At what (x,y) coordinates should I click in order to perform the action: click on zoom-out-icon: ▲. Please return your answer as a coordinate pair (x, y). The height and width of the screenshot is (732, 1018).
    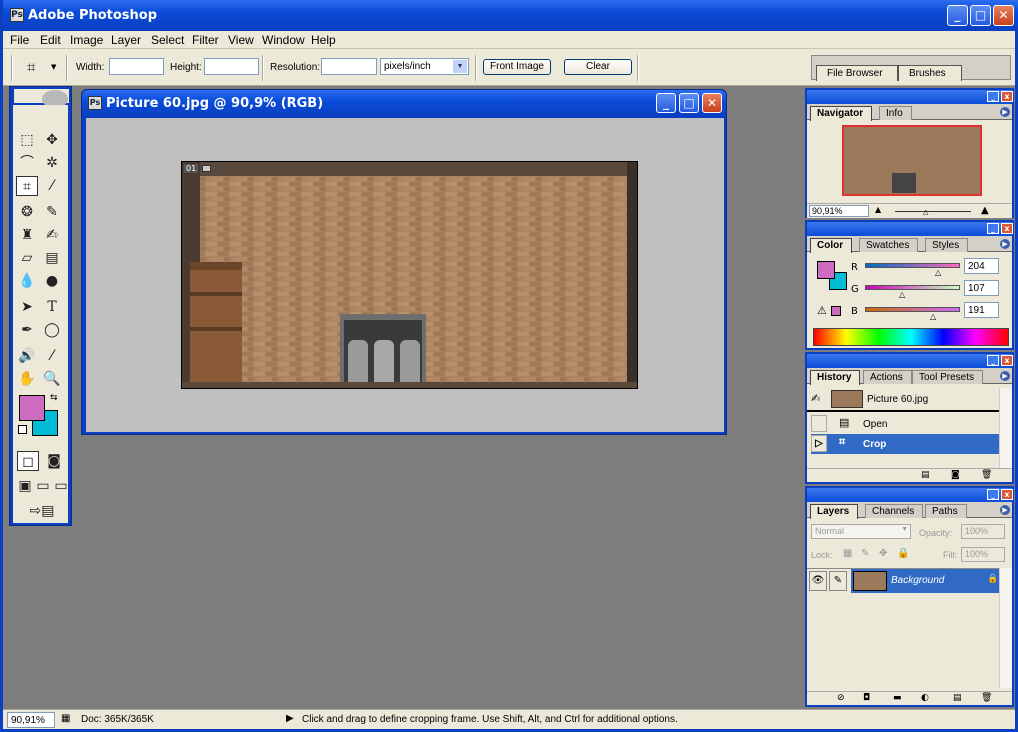
    Looking at the image, I should click on (878, 209).